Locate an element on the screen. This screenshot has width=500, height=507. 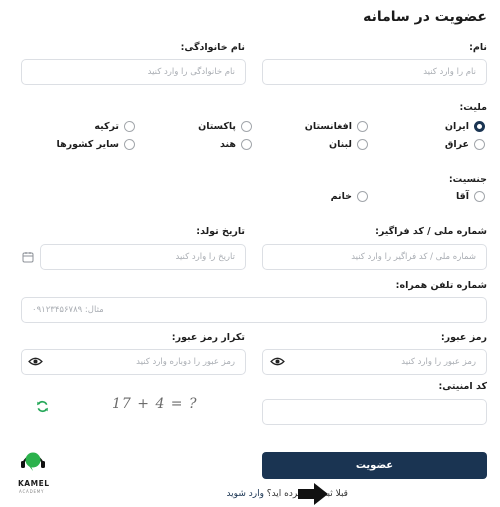
national-id-placeholder: شماره ملی / کد فراگیر را وارد کنید is located at coordinates (413, 257).